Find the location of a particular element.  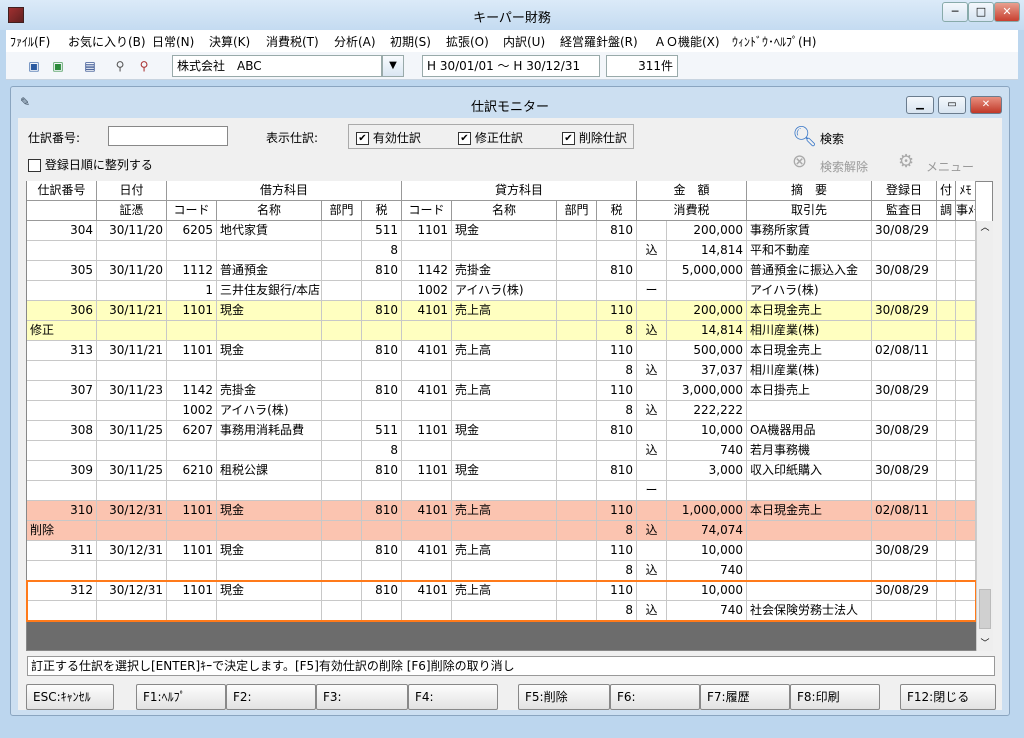

add-icon: ▣ is located at coordinates (58, 66).